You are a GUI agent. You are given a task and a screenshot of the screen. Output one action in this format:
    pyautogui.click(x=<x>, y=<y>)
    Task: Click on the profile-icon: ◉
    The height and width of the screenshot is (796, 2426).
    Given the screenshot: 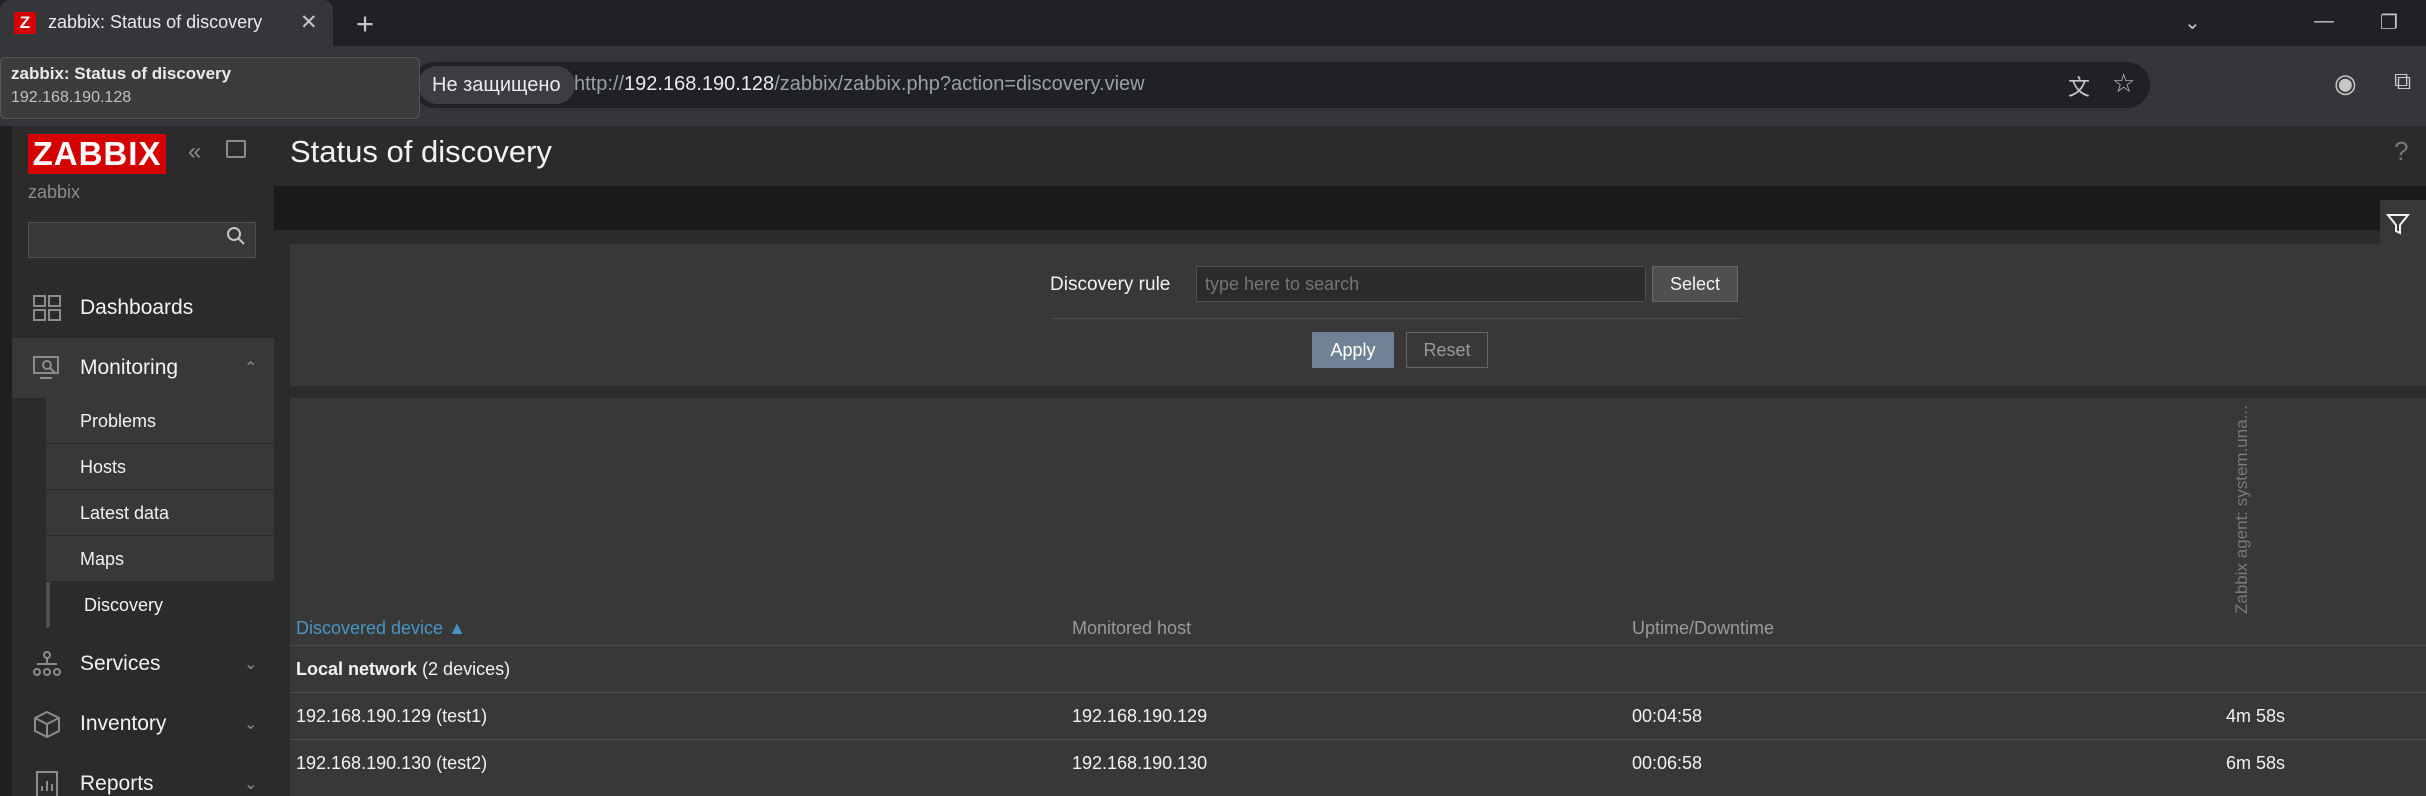 What is the action you would take?
    pyautogui.click(x=2345, y=83)
    